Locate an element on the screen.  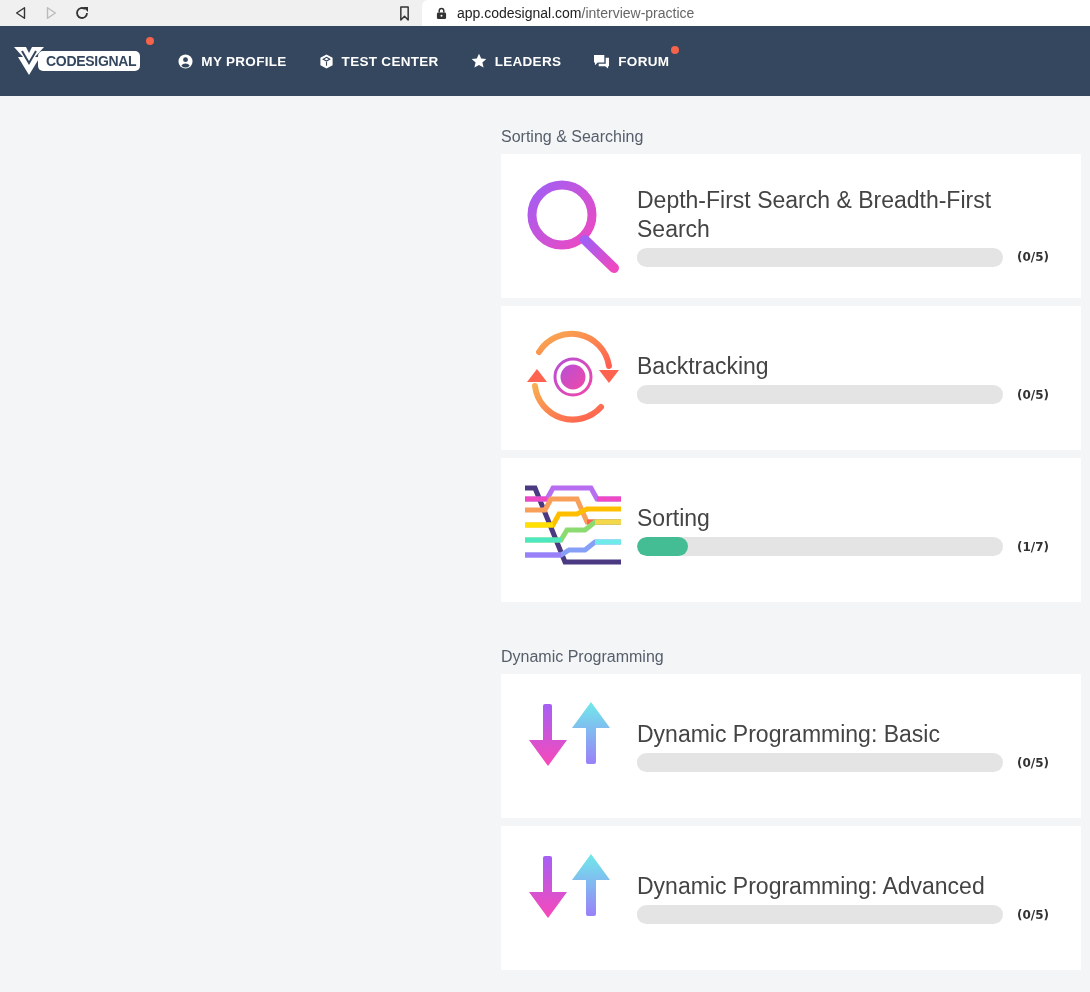
topic-card: Depth-First Search & Breadth-First Search (0/5) is located at coordinates (791, 226).